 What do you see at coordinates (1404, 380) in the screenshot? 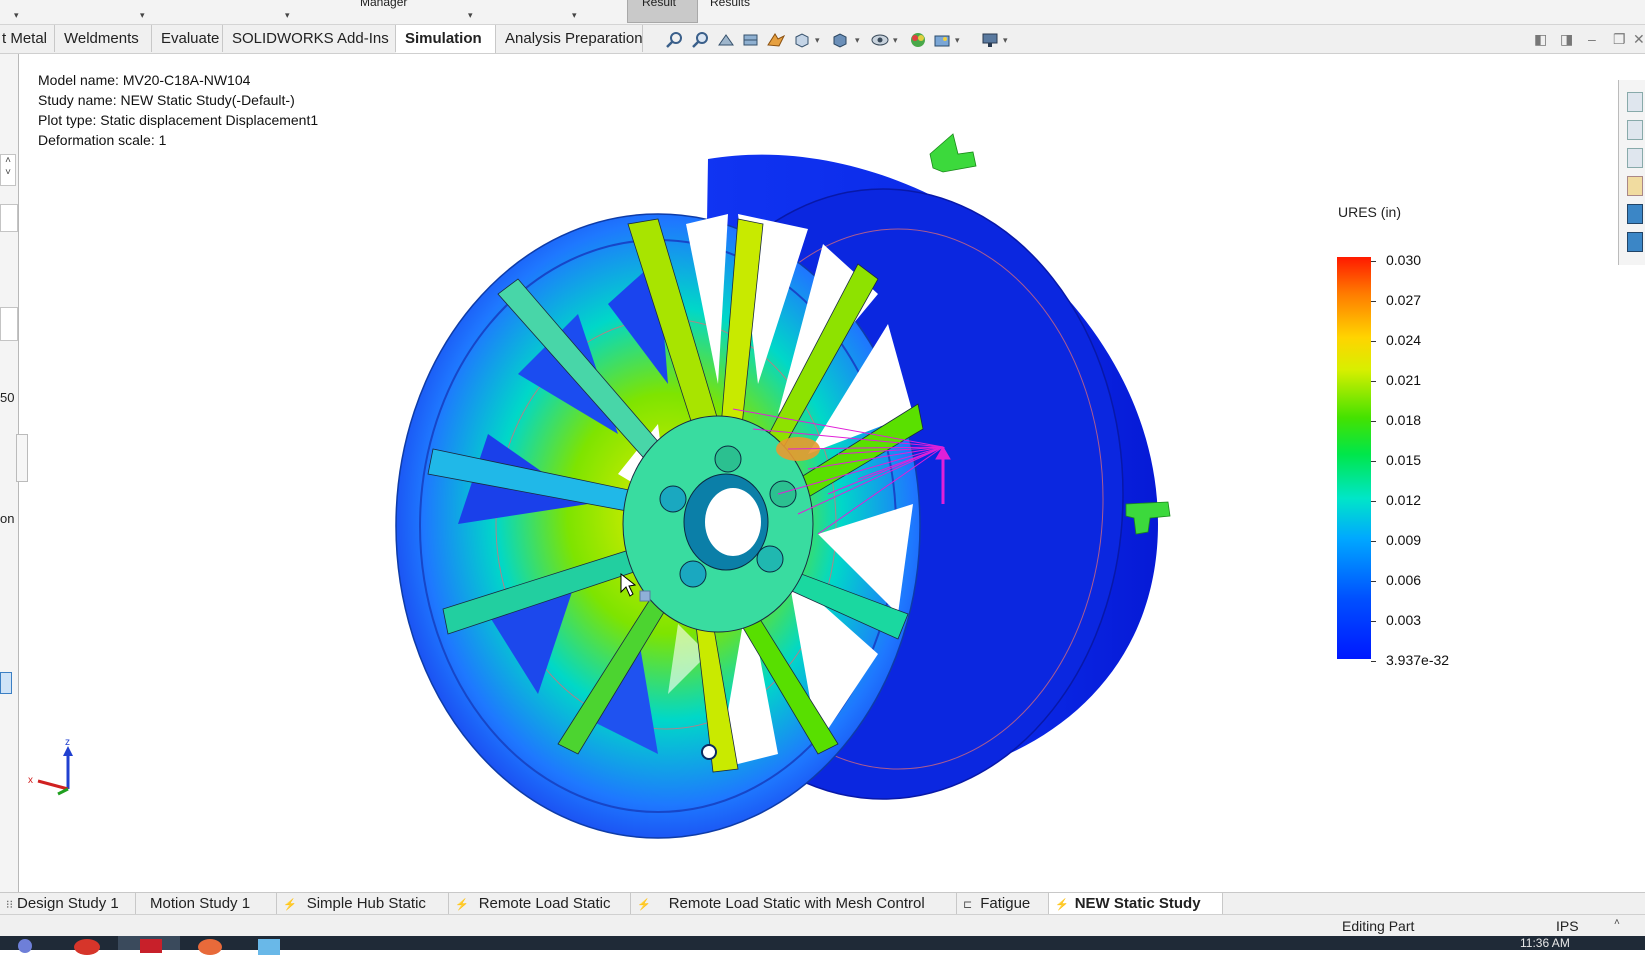
I see `legend-label: 0.021` at bounding box center [1404, 380].